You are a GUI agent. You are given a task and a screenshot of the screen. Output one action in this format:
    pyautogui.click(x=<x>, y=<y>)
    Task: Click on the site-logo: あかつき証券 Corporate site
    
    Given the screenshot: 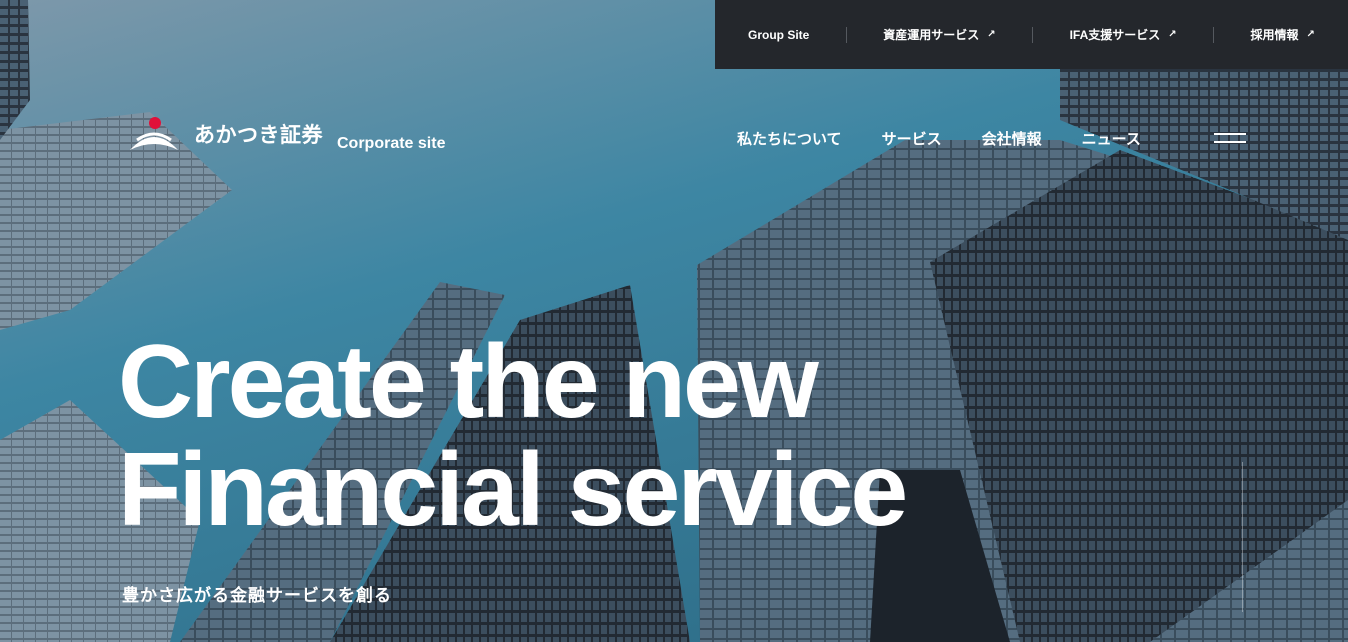 What is the action you would take?
    pyautogui.click(x=286, y=134)
    